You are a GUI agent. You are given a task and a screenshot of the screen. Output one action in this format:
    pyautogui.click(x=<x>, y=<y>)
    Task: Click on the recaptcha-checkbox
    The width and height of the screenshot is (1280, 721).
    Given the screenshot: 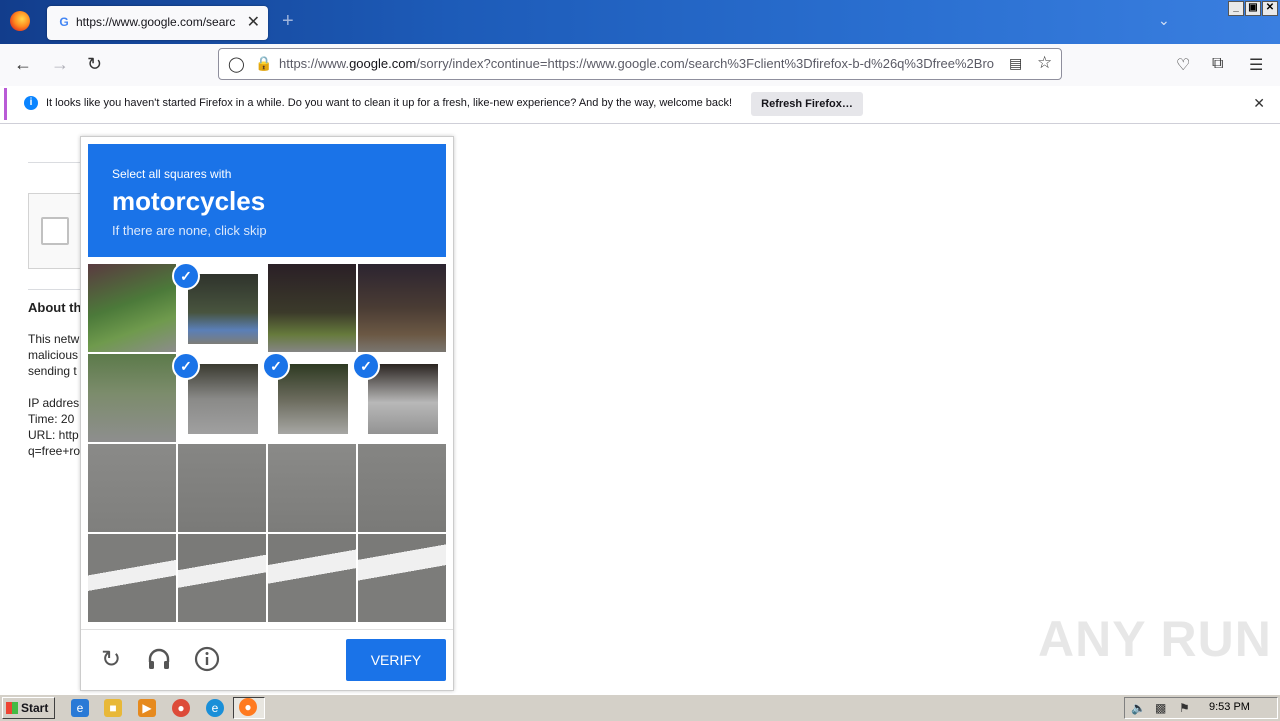 What is the action you would take?
    pyautogui.click(x=55, y=231)
    